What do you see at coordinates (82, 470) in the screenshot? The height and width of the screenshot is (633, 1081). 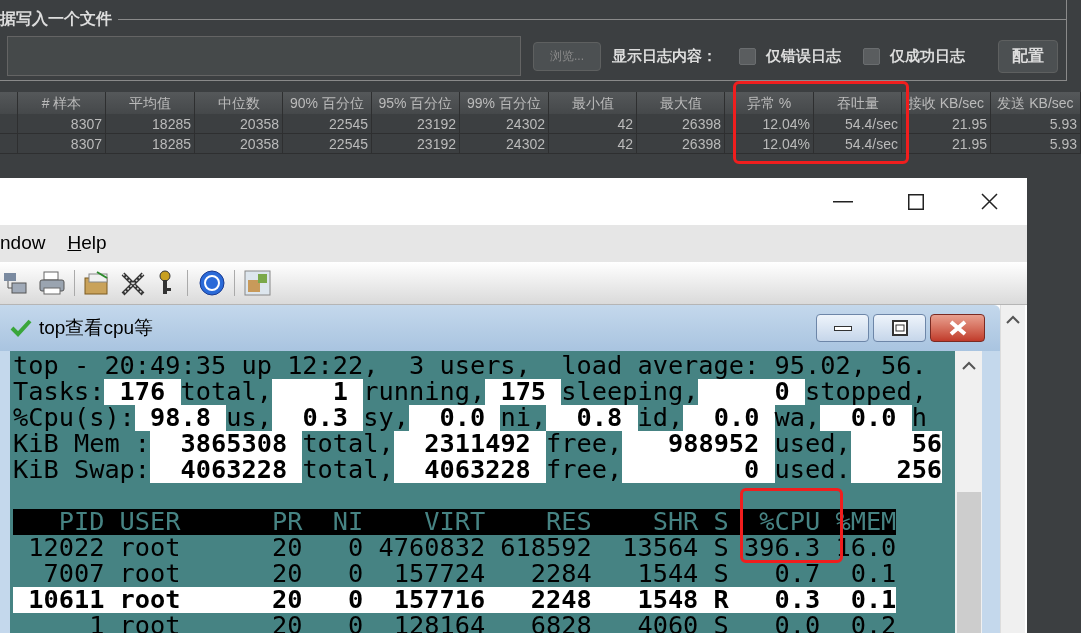 I see `terminal-text: KiB Swap:` at bounding box center [82, 470].